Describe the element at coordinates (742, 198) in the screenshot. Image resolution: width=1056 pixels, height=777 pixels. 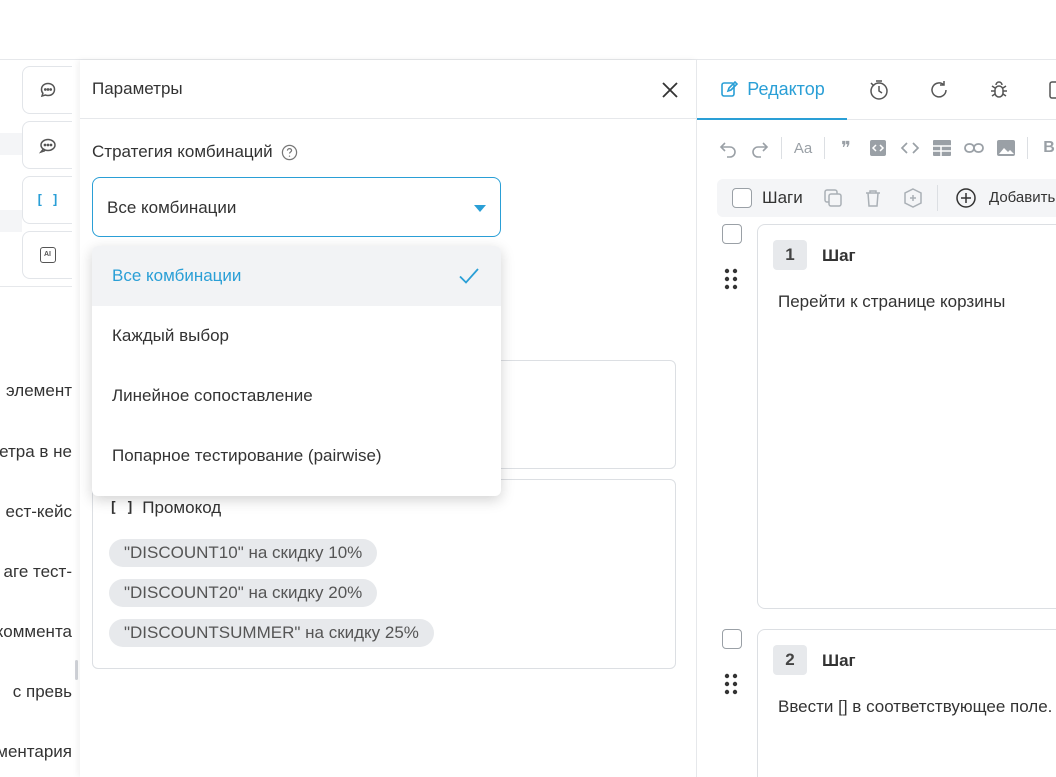
I see `select-all-checkbox` at that location.